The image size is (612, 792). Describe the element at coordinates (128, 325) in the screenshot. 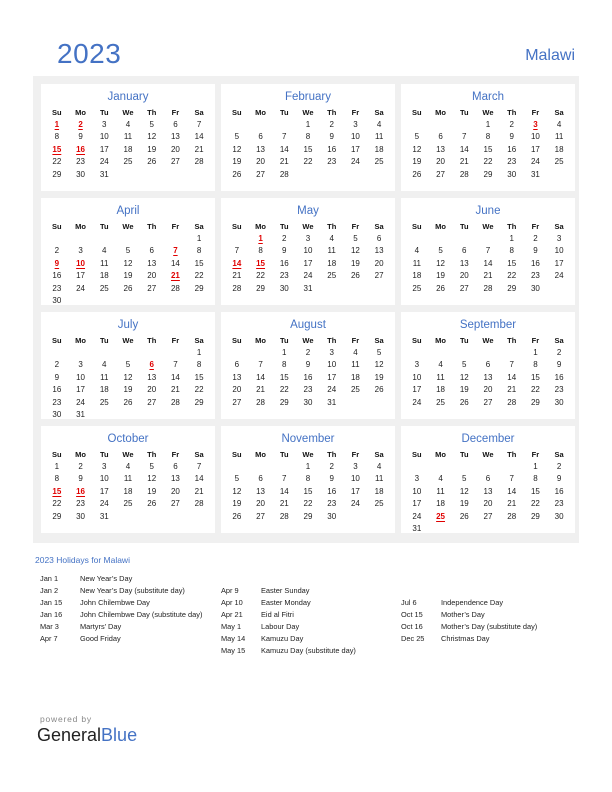

I see `month-title: July` at that location.